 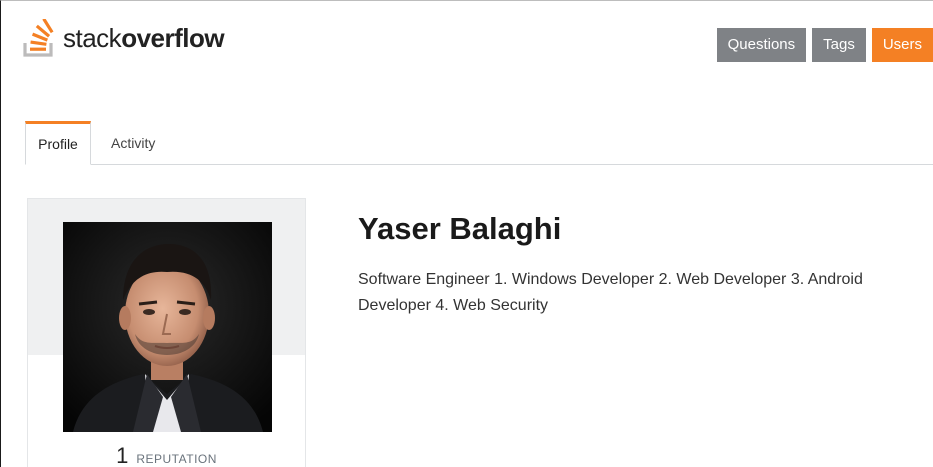 What do you see at coordinates (38, 38) in the screenshot?
I see `stackoverflow-logo-icon` at bounding box center [38, 38].